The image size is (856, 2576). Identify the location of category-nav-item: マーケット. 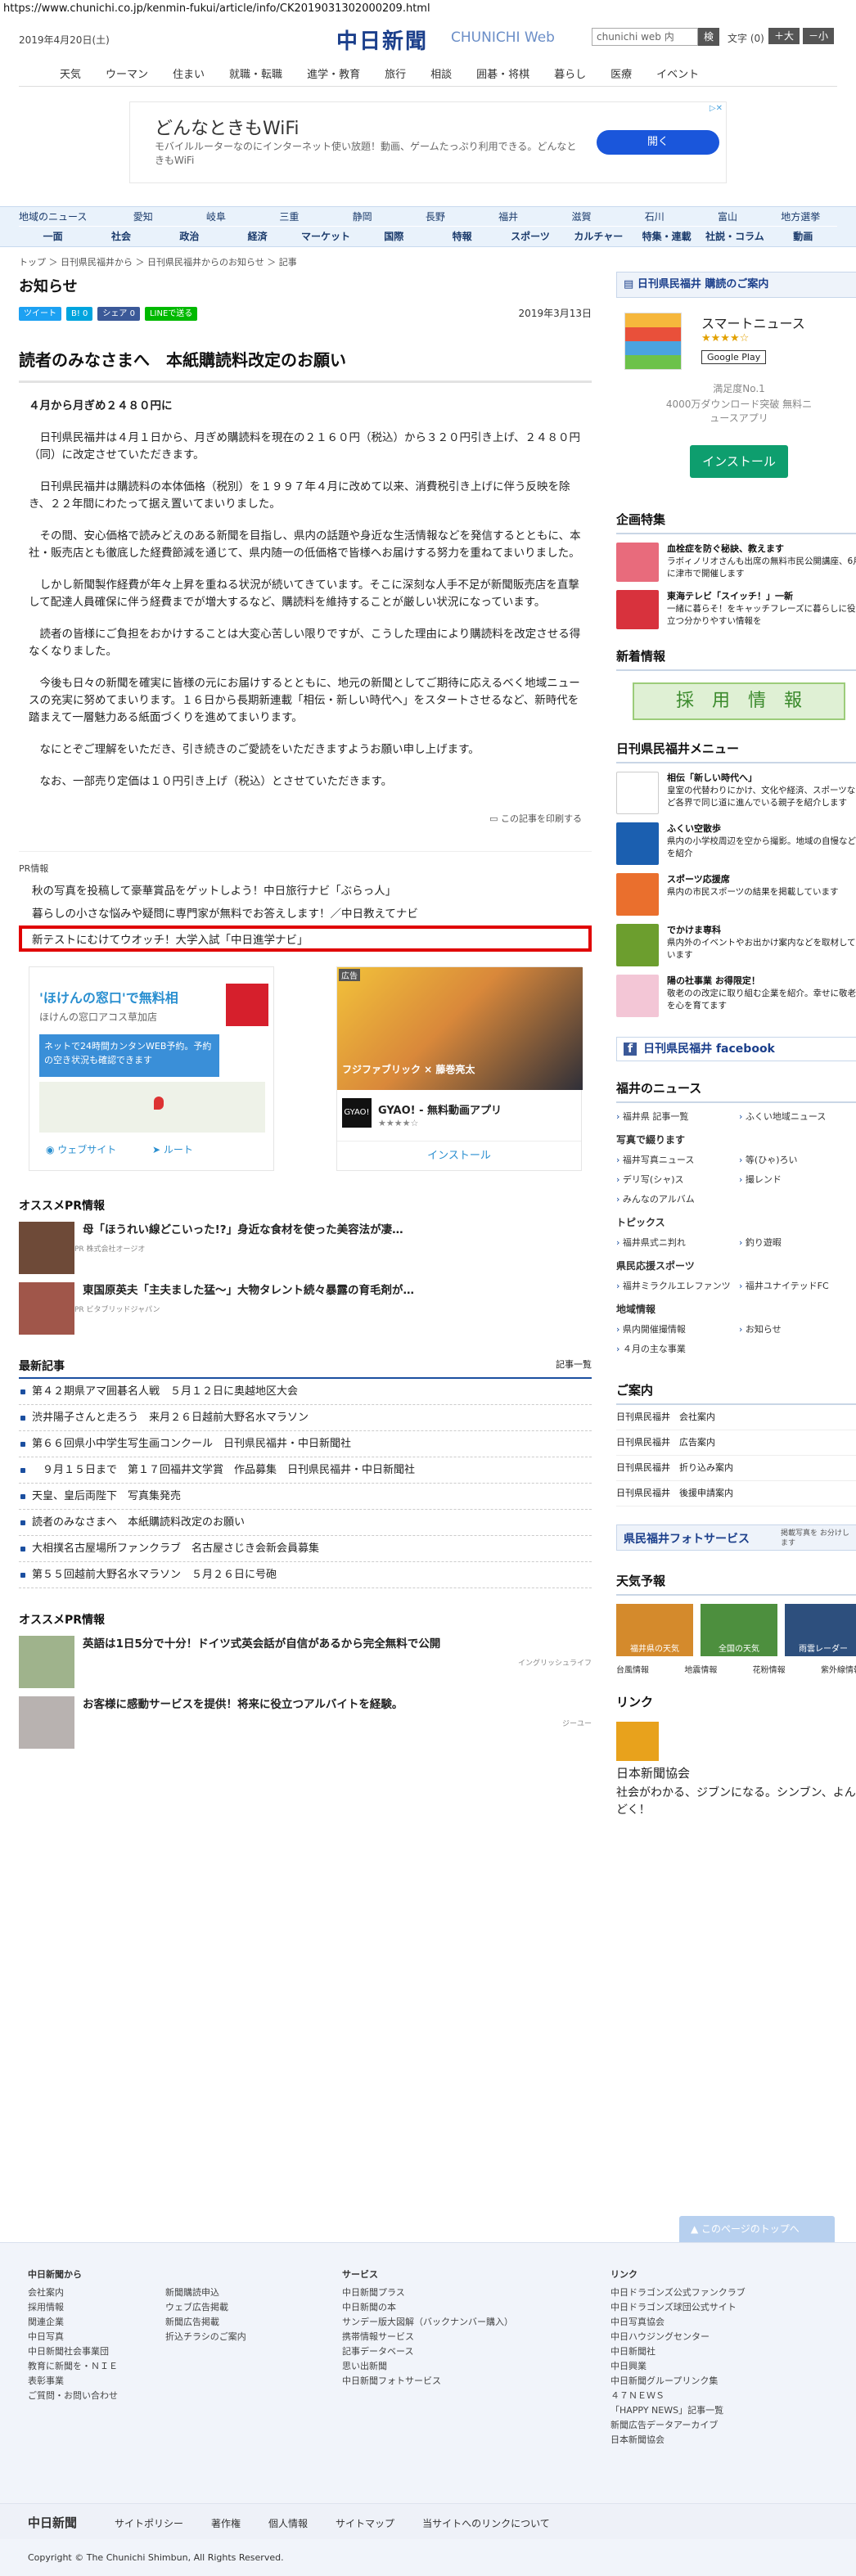
(325, 236).